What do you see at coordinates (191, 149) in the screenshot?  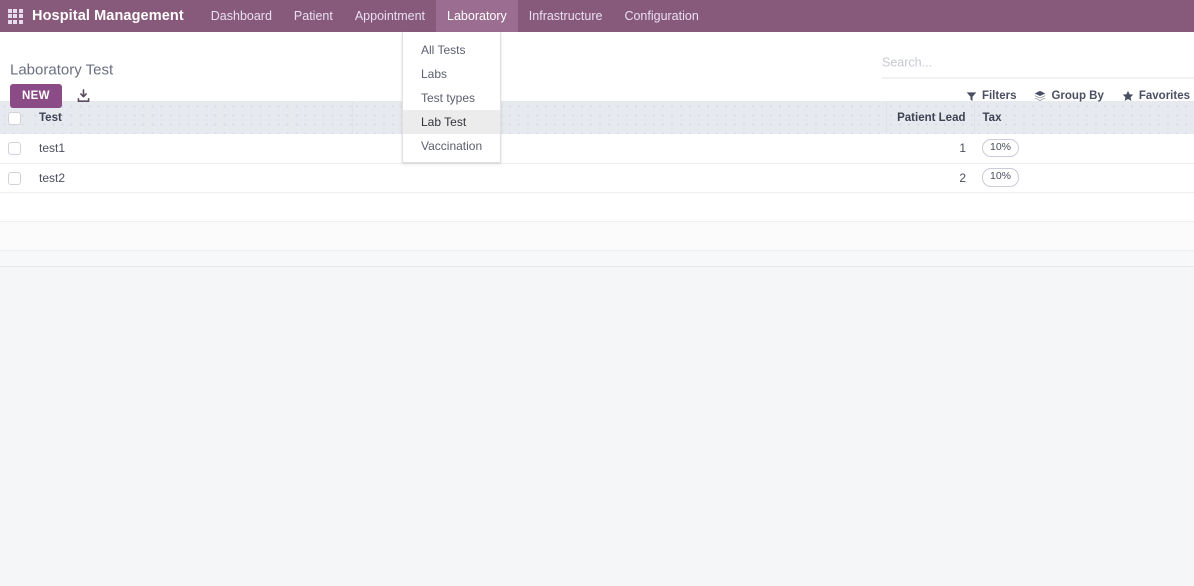 I see `cell-test: test1` at bounding box center [191, 149].